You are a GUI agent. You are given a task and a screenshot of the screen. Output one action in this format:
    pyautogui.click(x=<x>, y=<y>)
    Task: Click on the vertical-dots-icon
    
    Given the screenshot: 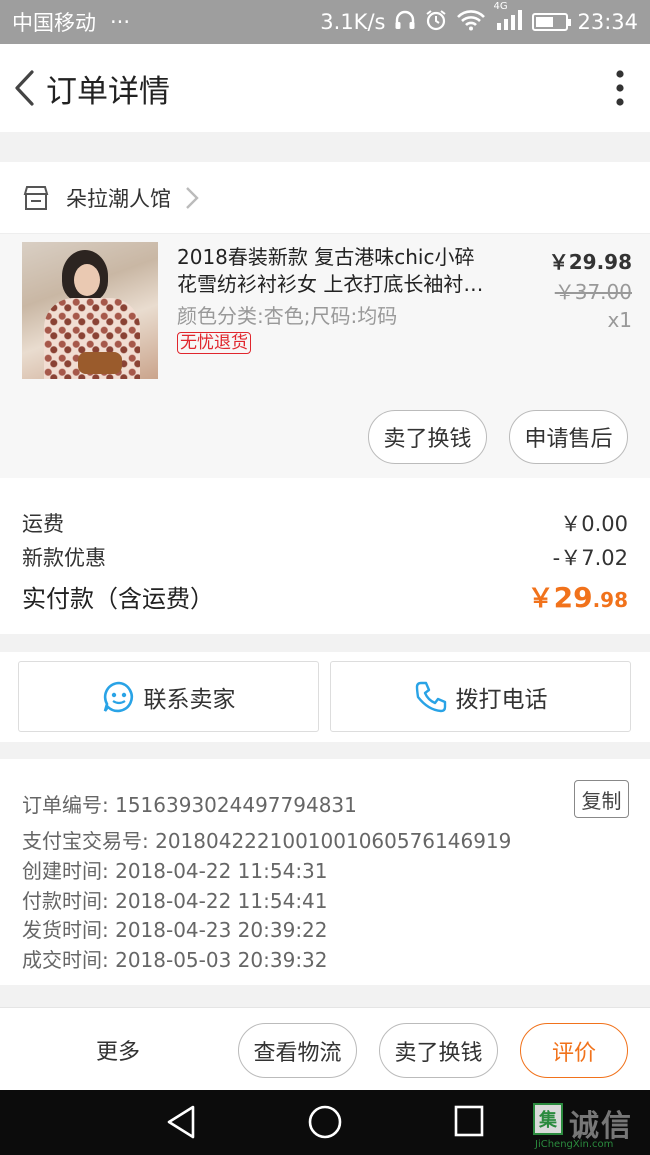 What is the action you would take?
    pyautogui.click(x=620, y=88)
    